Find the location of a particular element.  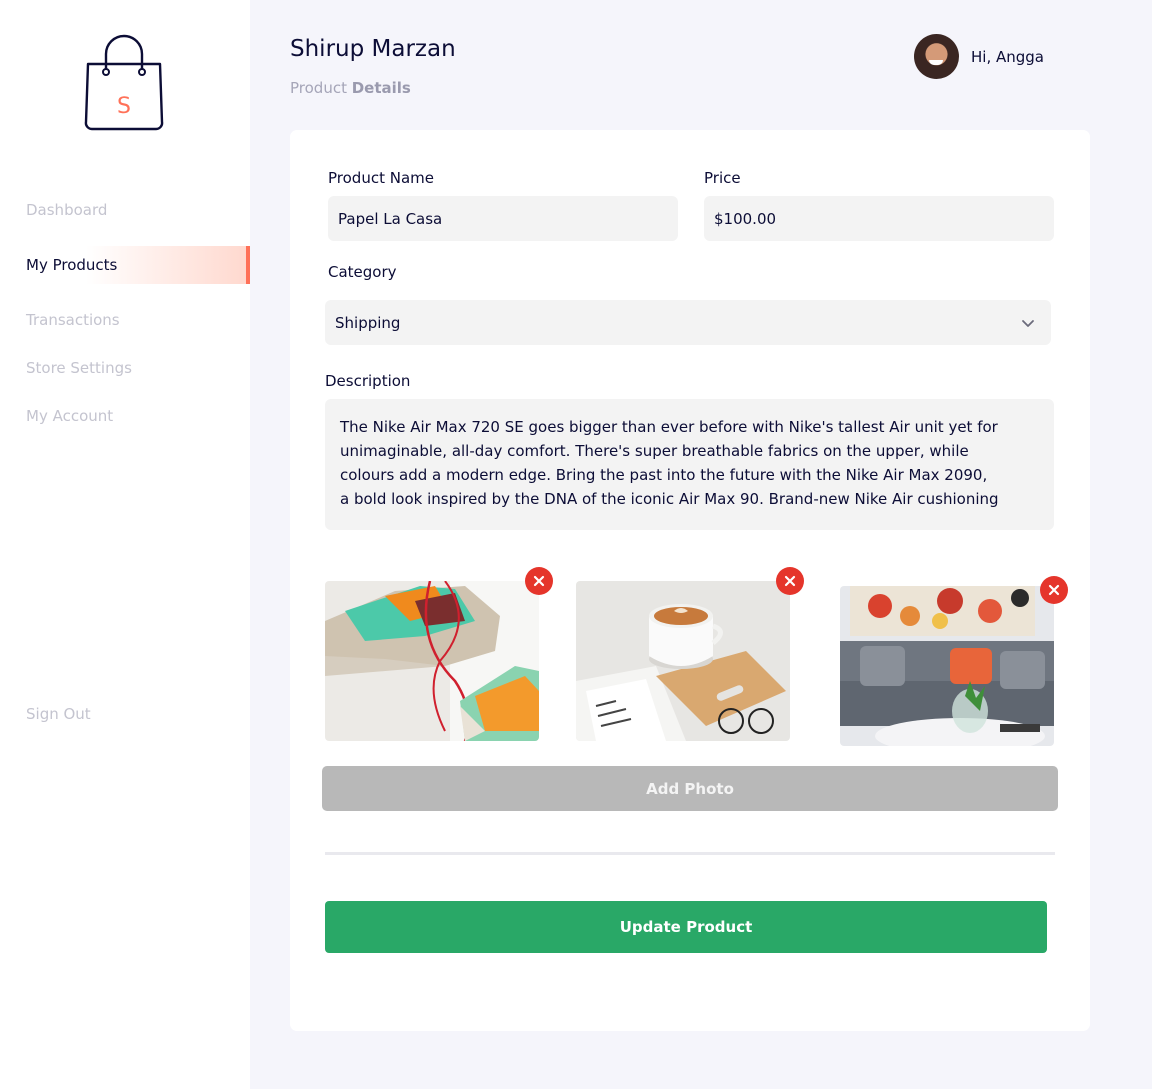

breadcrumb-current: Details is located at coordinates (381, 88).